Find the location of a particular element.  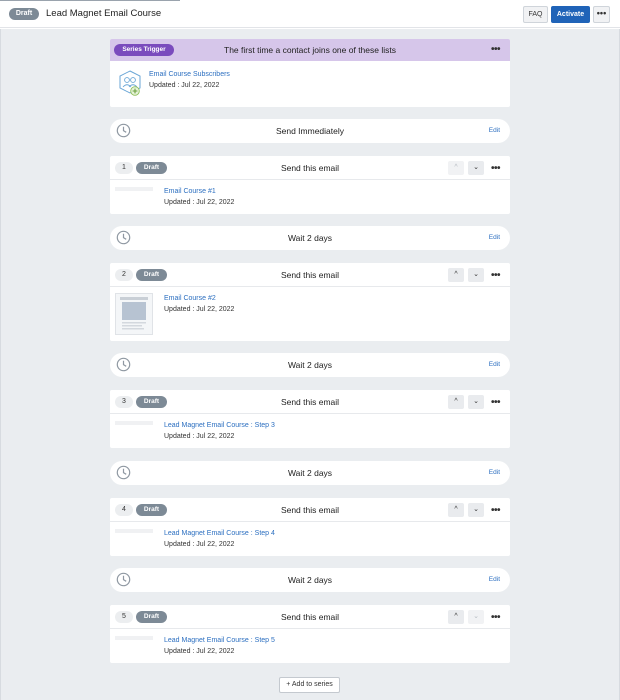

wait-label: Send Immediately is located at coordinates (310, 131).